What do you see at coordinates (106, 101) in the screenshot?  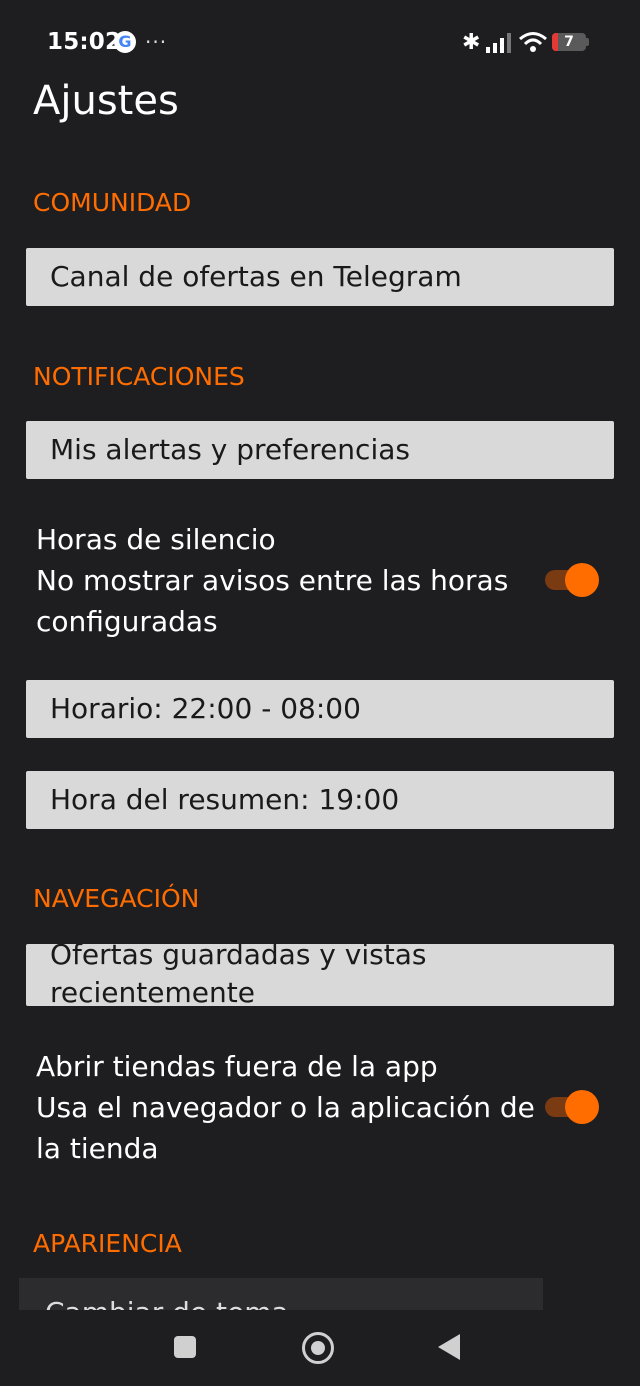 I see `page-title: Ajustes` at bounding box center [106, 101].